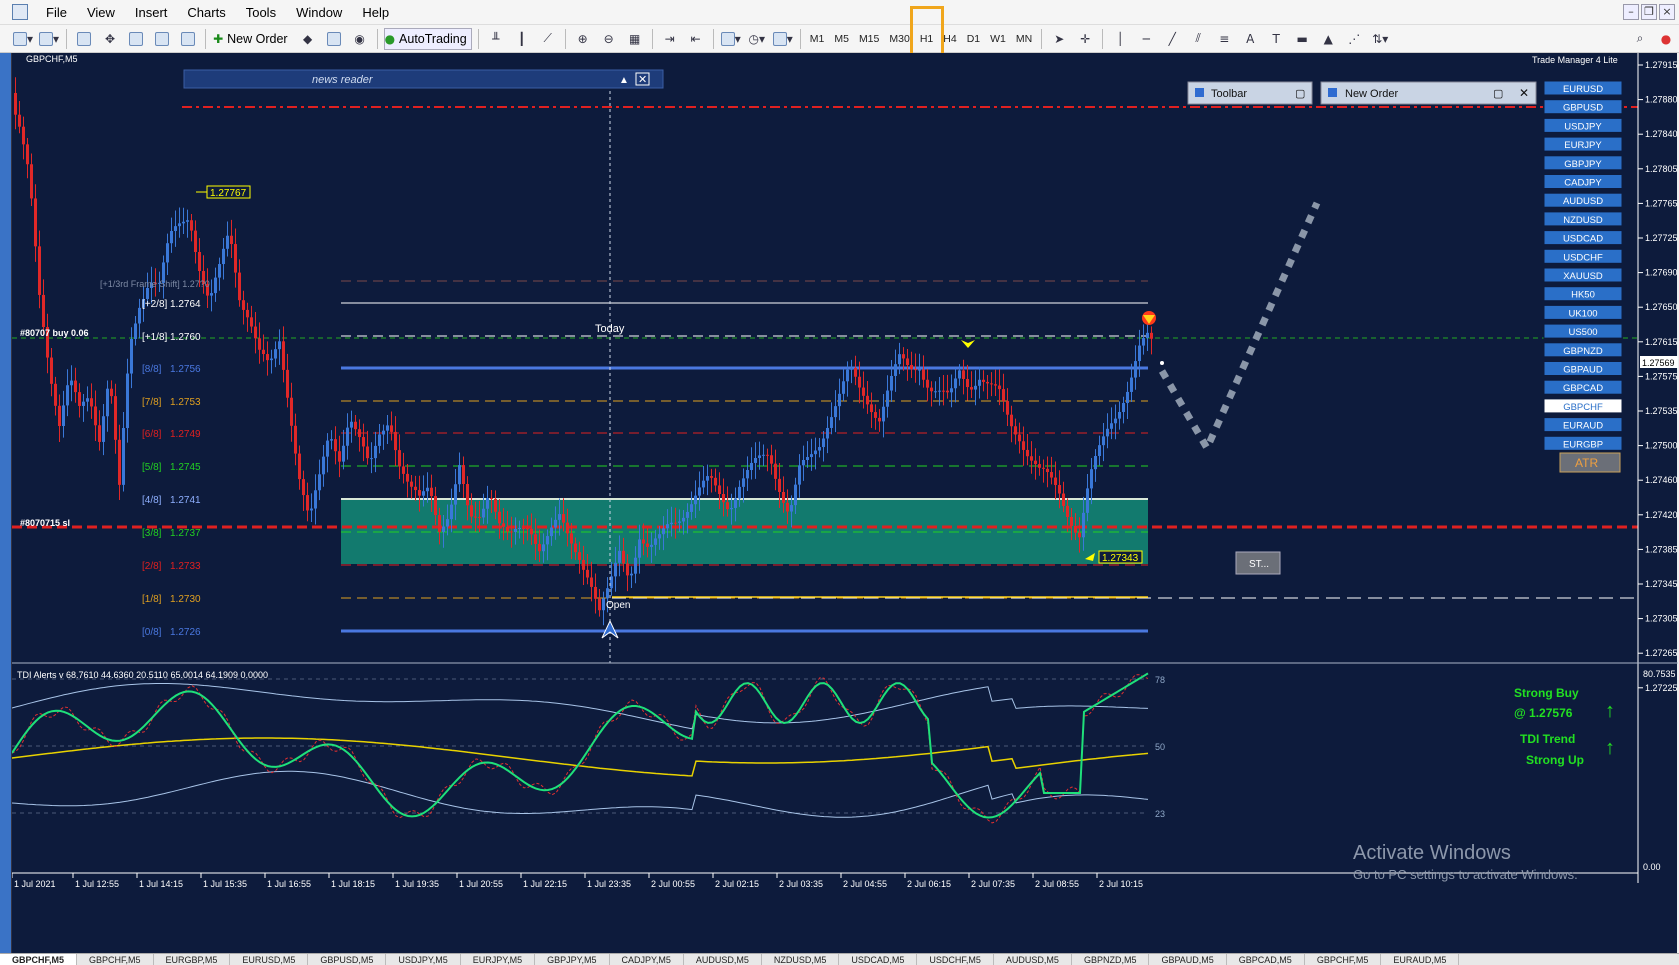 The height and width of the screenshot is (965, 1679). What do you see at coordinates (162, 39) in the screenshot?
I see `terminal-icon` at bounding box center [162, 39].